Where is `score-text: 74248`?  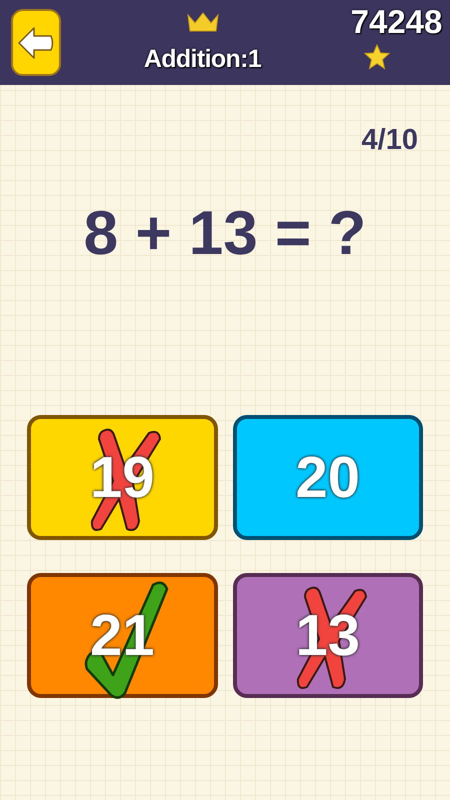 score-text: 74248 is located at coordinates (396, 21).